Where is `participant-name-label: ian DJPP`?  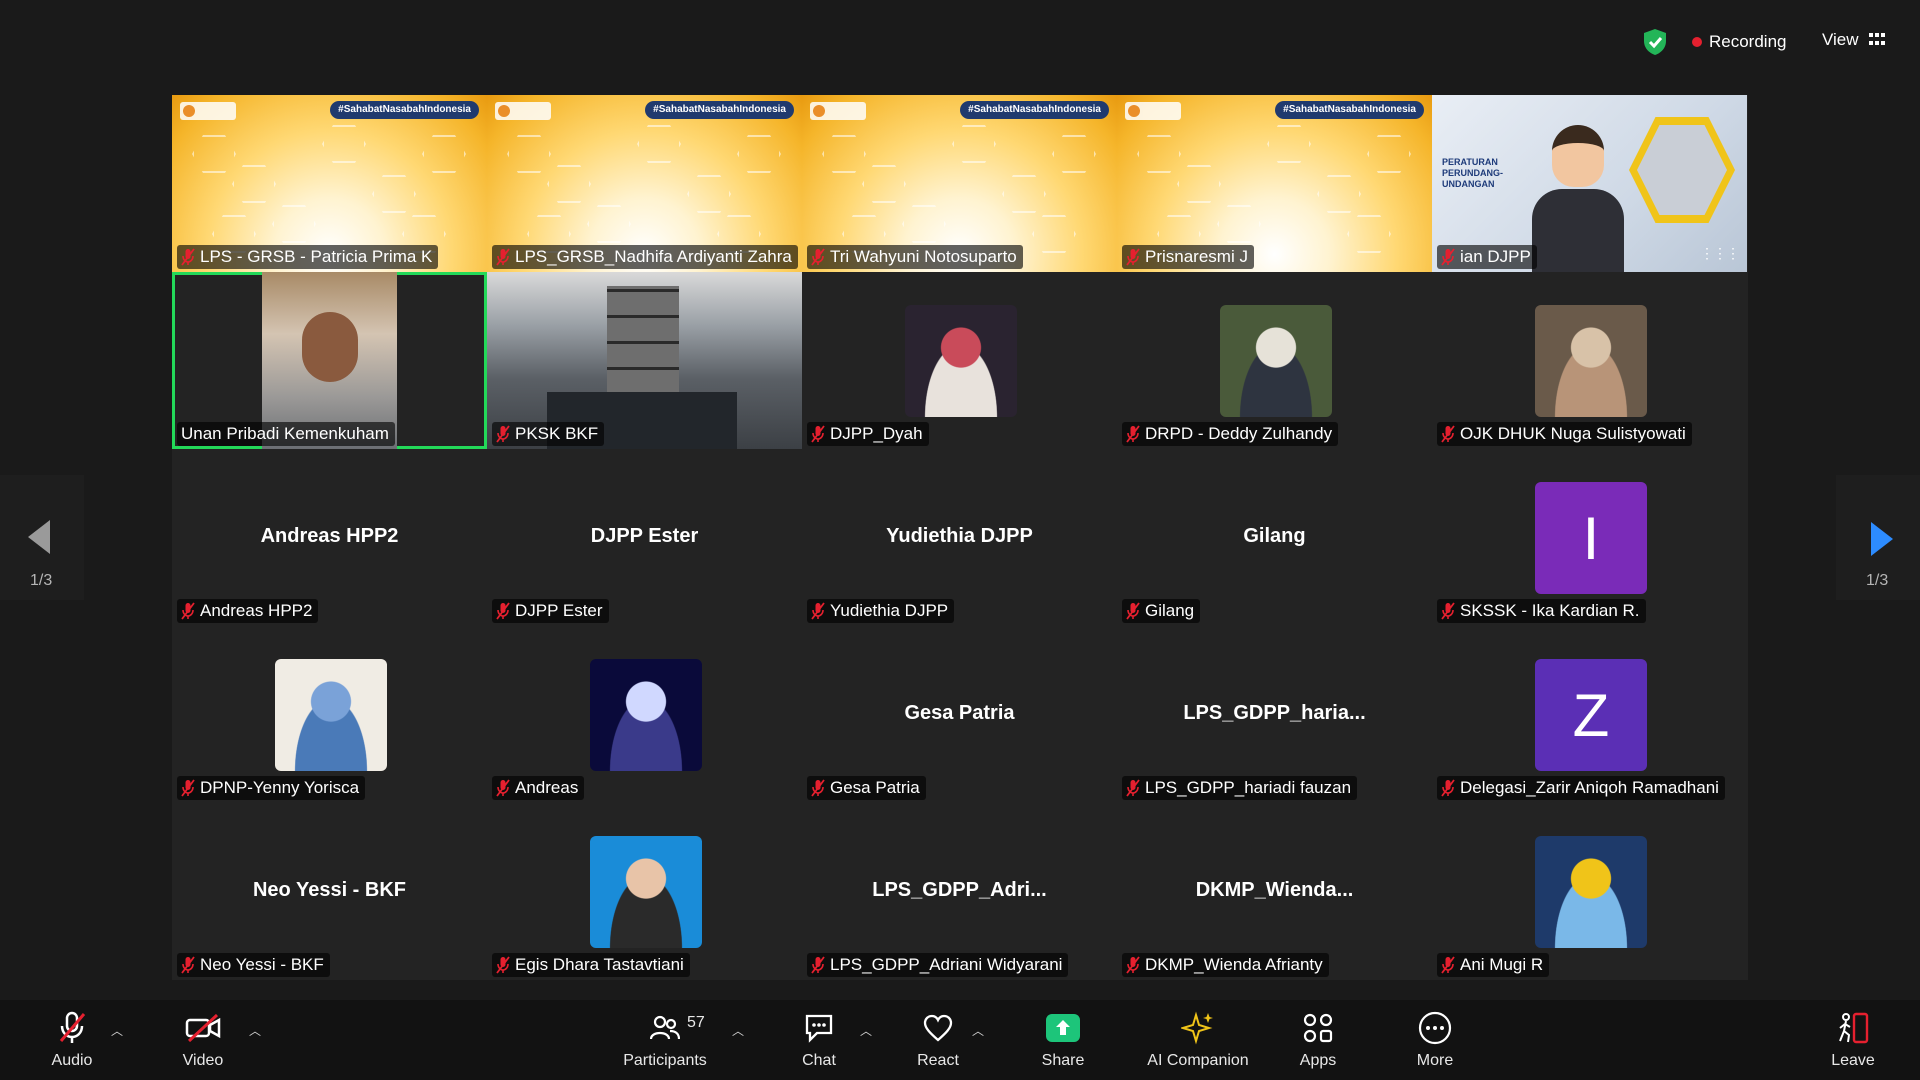
participant-name-label: ian DJPP is located at coordinates (1487, 257).